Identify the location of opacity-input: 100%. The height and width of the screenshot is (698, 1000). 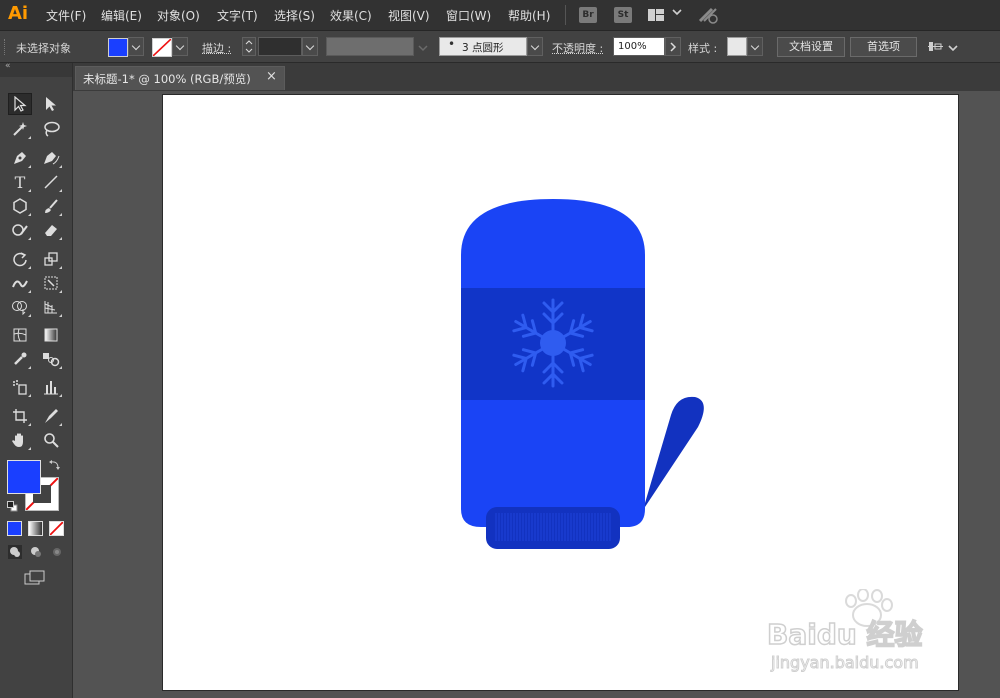
(639, 46).